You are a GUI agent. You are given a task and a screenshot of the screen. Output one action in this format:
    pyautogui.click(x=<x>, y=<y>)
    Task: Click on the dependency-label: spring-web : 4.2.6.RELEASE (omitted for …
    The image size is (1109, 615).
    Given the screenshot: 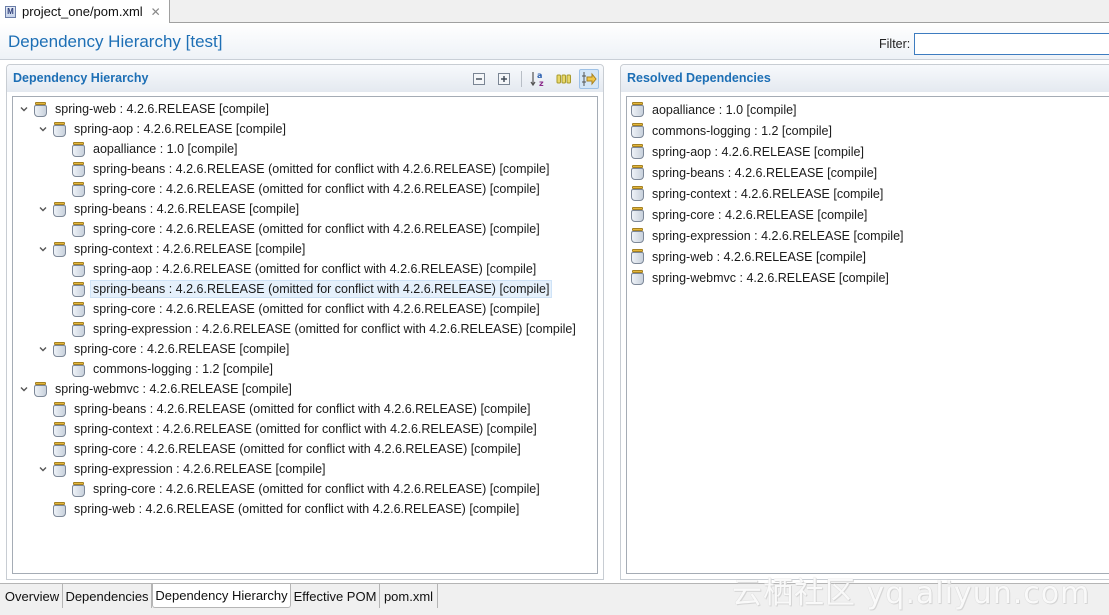 What is the action you would take?
    pyautogui.click(x=297, y=509)
    